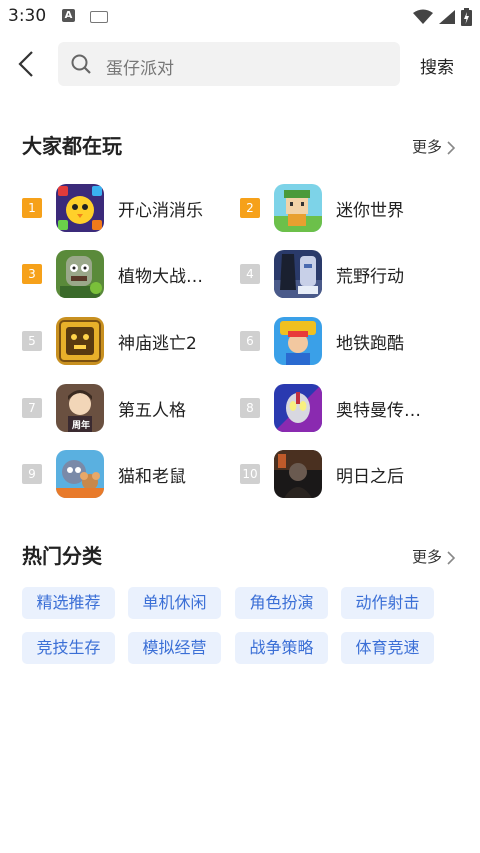  I want to click on rank-badge: 9, so click(32, 474).